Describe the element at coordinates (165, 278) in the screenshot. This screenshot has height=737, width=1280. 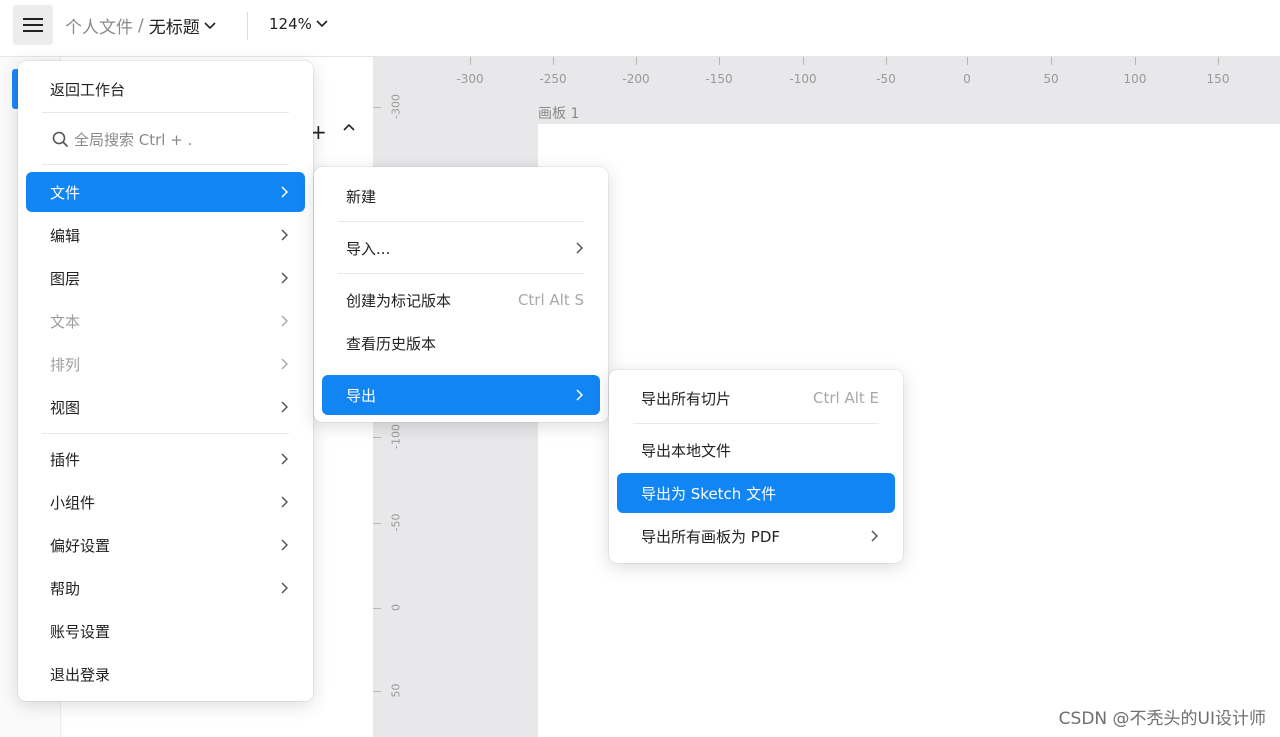
I see `menu-item-layers: 图层` at that location.